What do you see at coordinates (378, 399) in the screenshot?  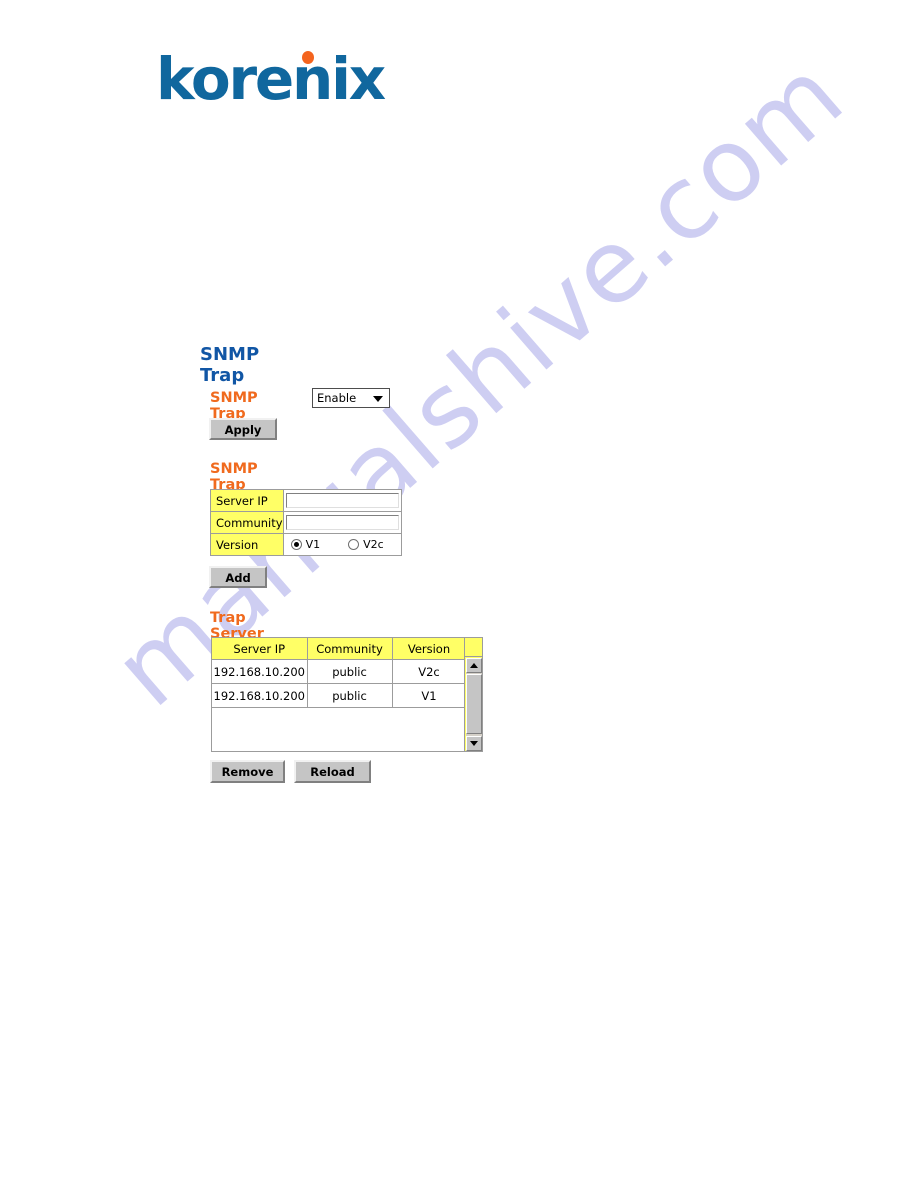 I see `chevron-down-icon` at bounding box center [378, 399].